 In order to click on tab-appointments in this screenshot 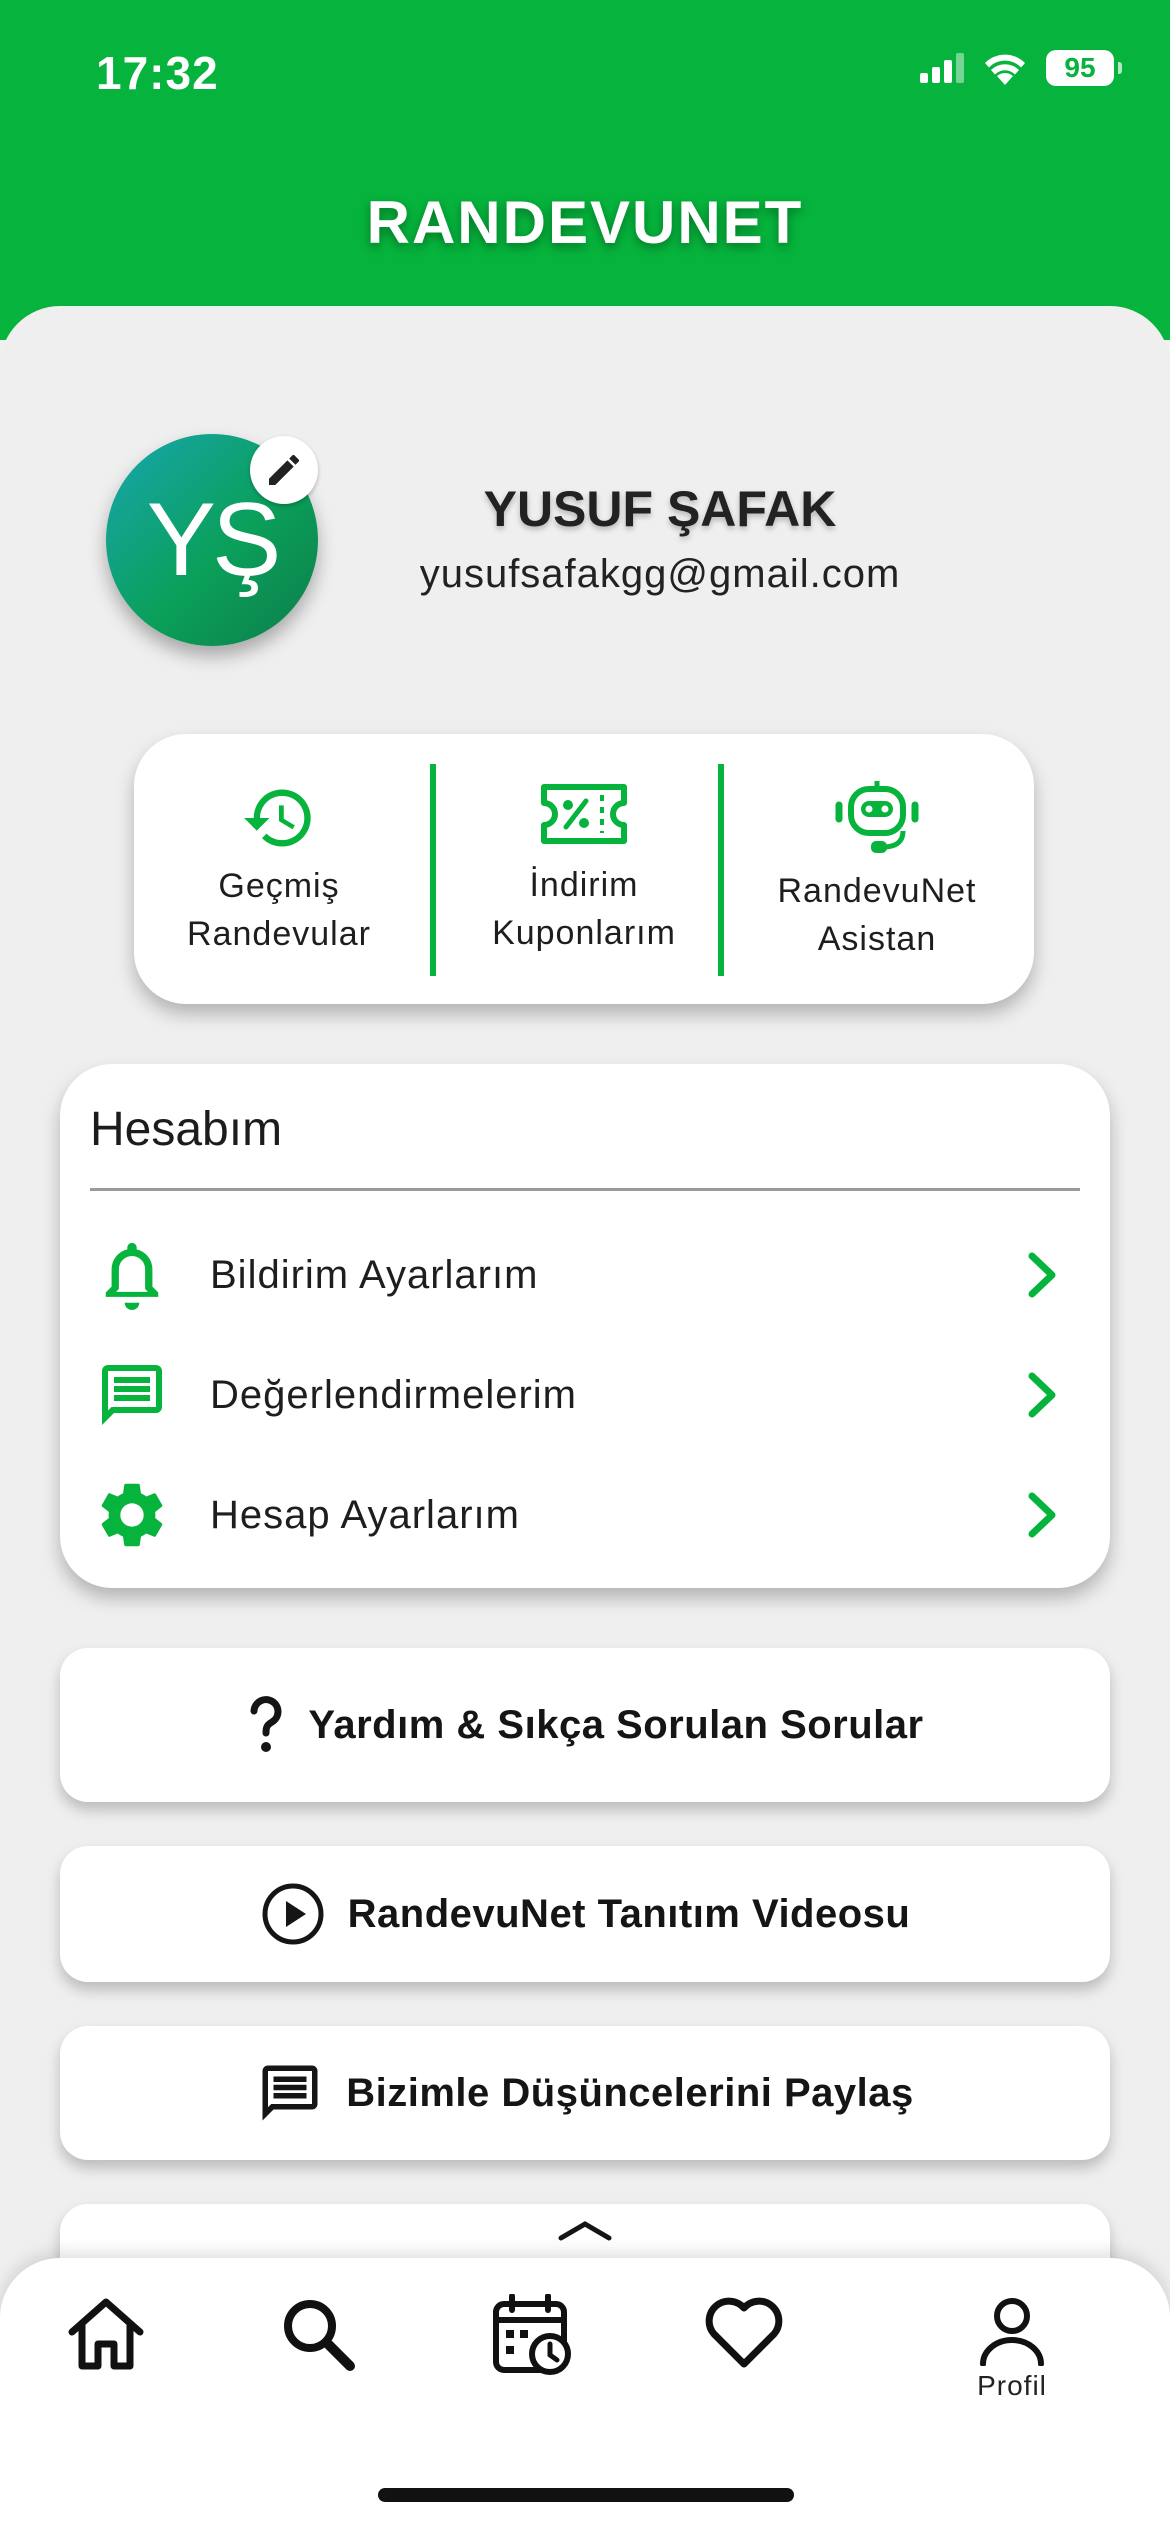, I will do `click(532, 2359)`.